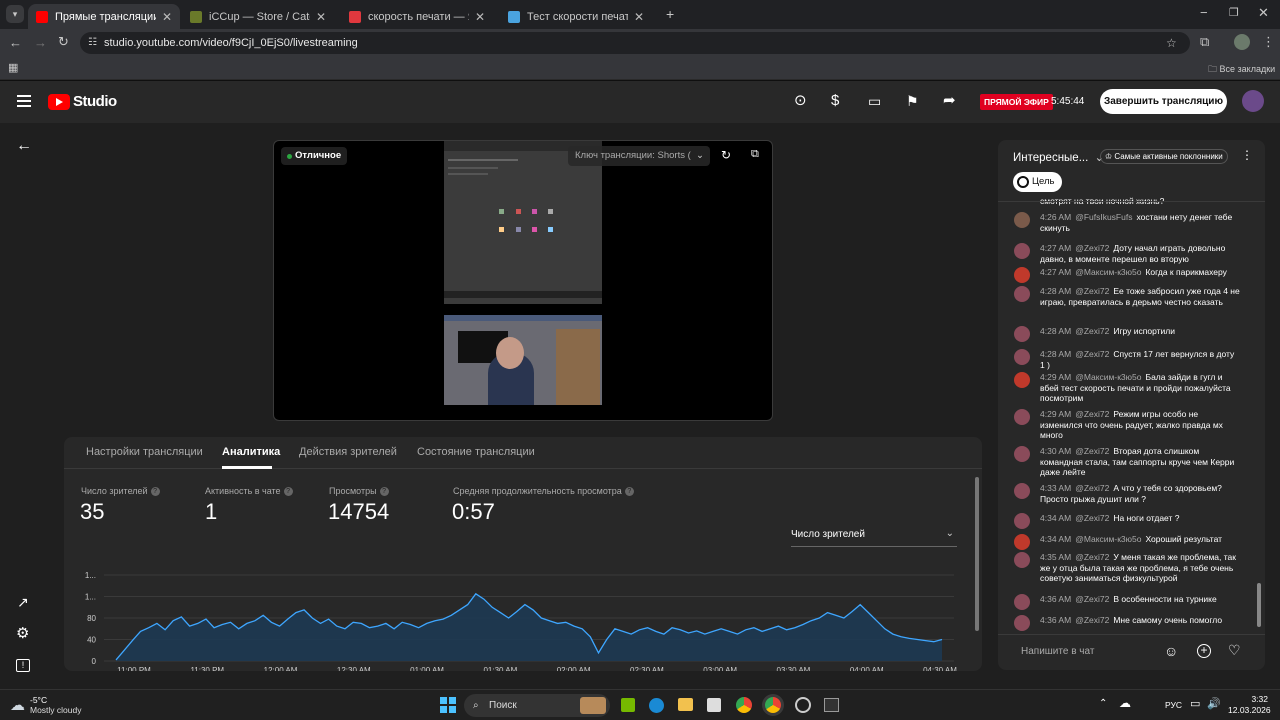  What do you see at coordinates (835, 100) in the screenshot?
I see `super-chat-icon: $` at bounding box center [835, 100].